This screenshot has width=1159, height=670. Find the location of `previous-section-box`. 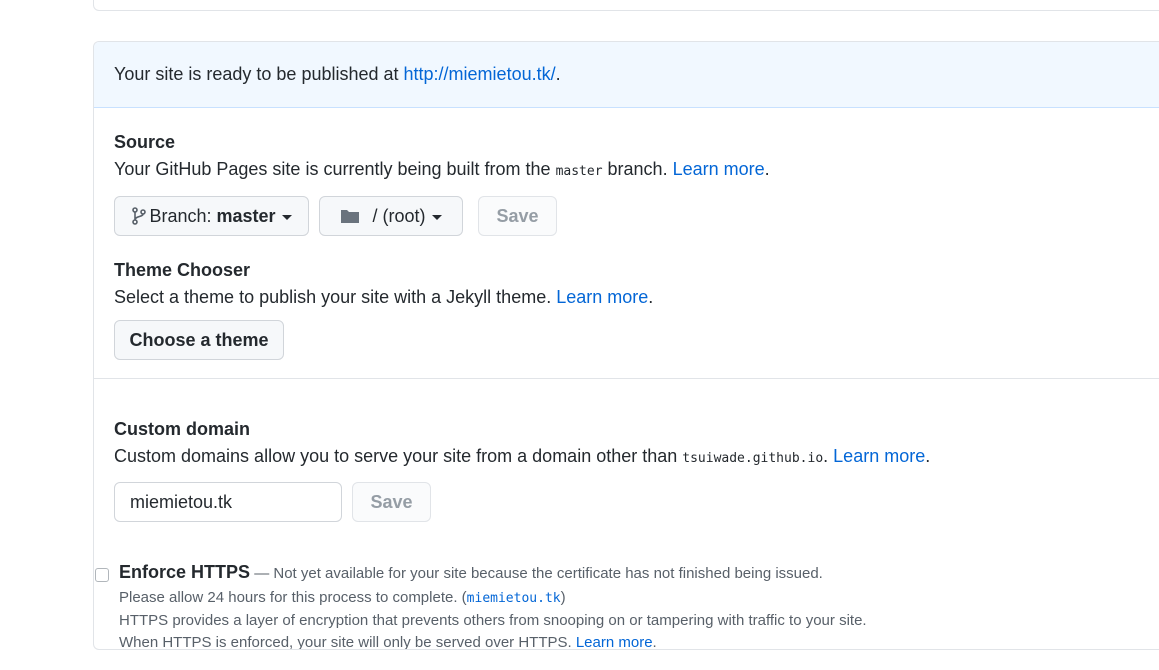

previous-section-box is located at coordinates (626, 5).